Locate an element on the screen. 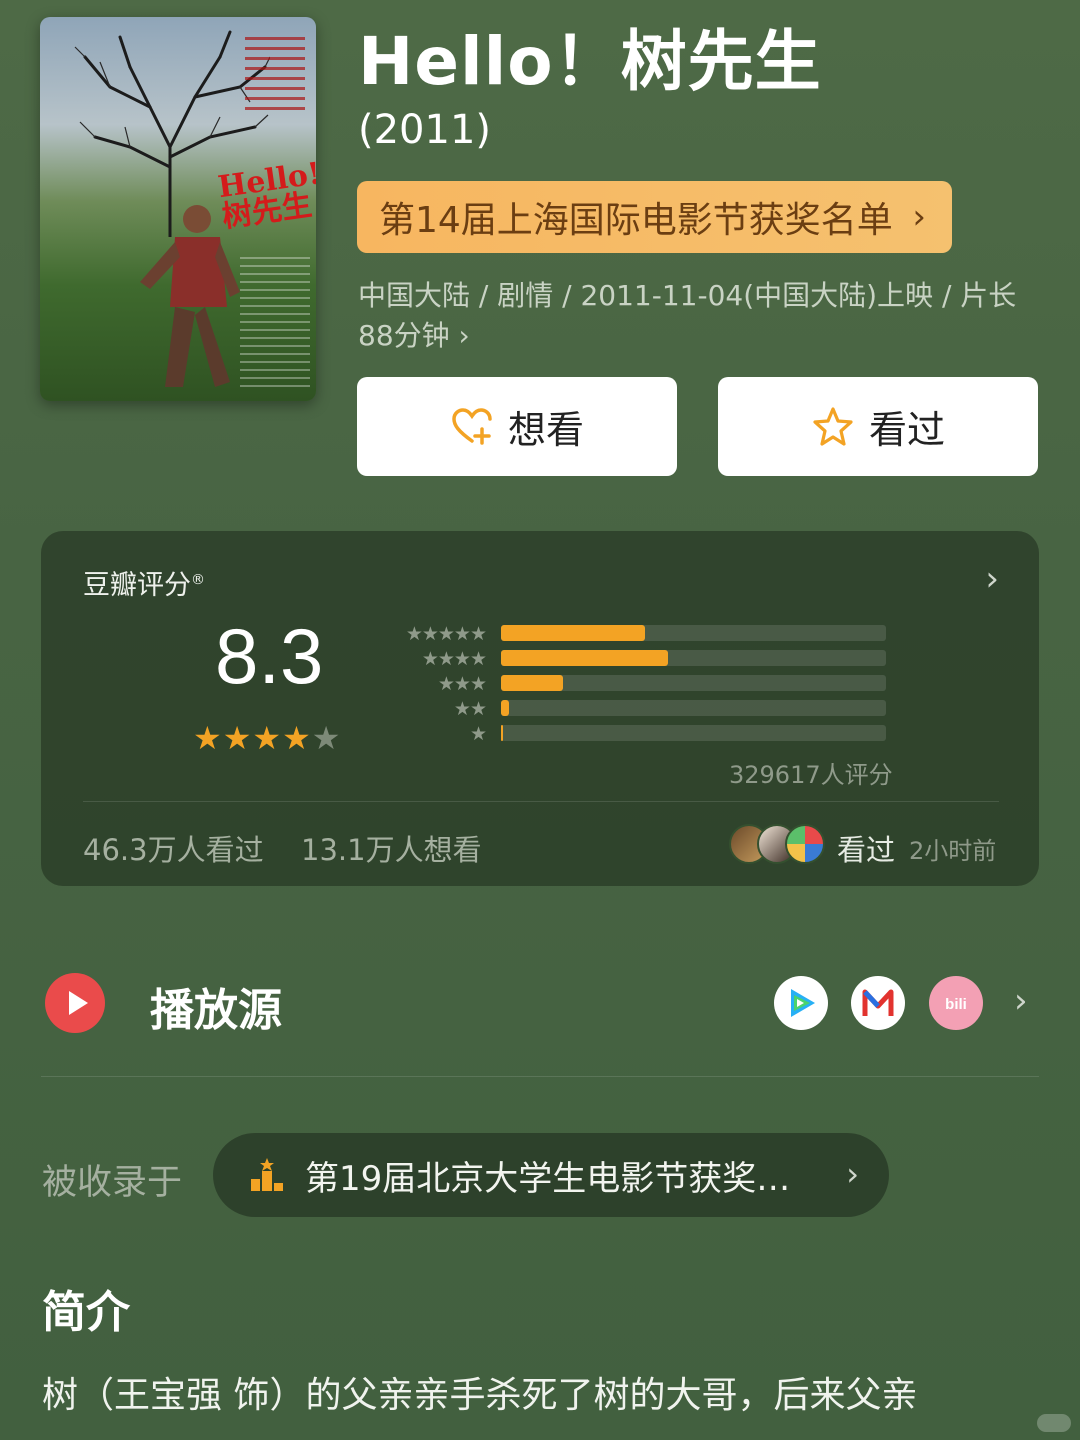 The width and height of the screenshot is (1080, 1440). collected-list-link: 第19届北京大学生电影节获奖… › is located at coordinates (551, 1175).